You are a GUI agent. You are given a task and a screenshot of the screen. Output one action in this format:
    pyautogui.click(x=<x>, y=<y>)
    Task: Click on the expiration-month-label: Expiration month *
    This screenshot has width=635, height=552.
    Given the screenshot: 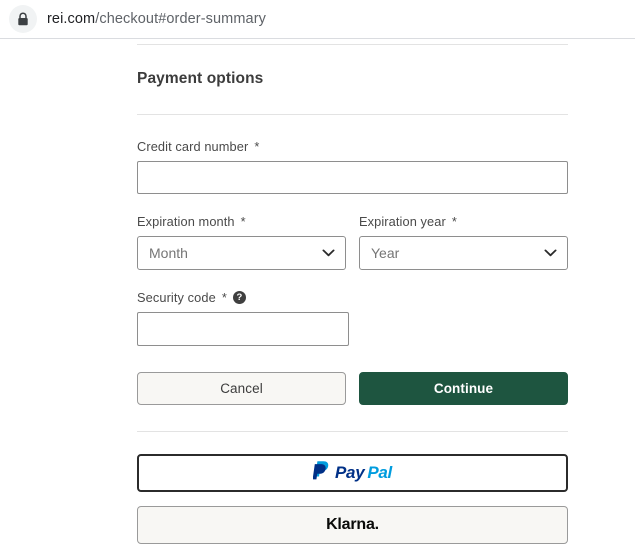 What is the action you would take?
    pyautogui.click(x=241, y=221)
    